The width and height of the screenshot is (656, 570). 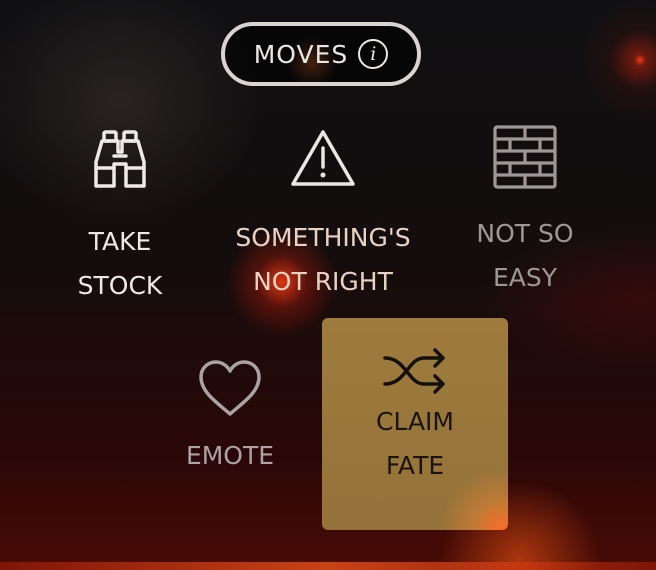 I want to click on binoculars-icon, so click(x=120, y=159).